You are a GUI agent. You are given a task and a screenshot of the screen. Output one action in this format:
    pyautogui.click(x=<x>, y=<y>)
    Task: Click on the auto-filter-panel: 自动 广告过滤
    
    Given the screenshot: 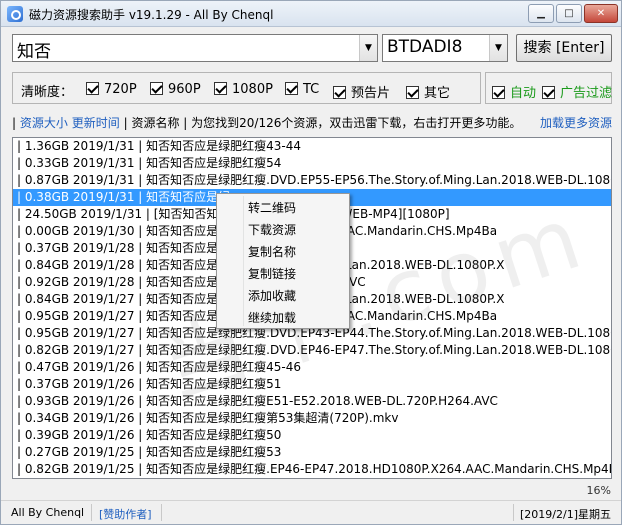 What is the action you would take?
    pyautogui.click(x=548, y=88)
    